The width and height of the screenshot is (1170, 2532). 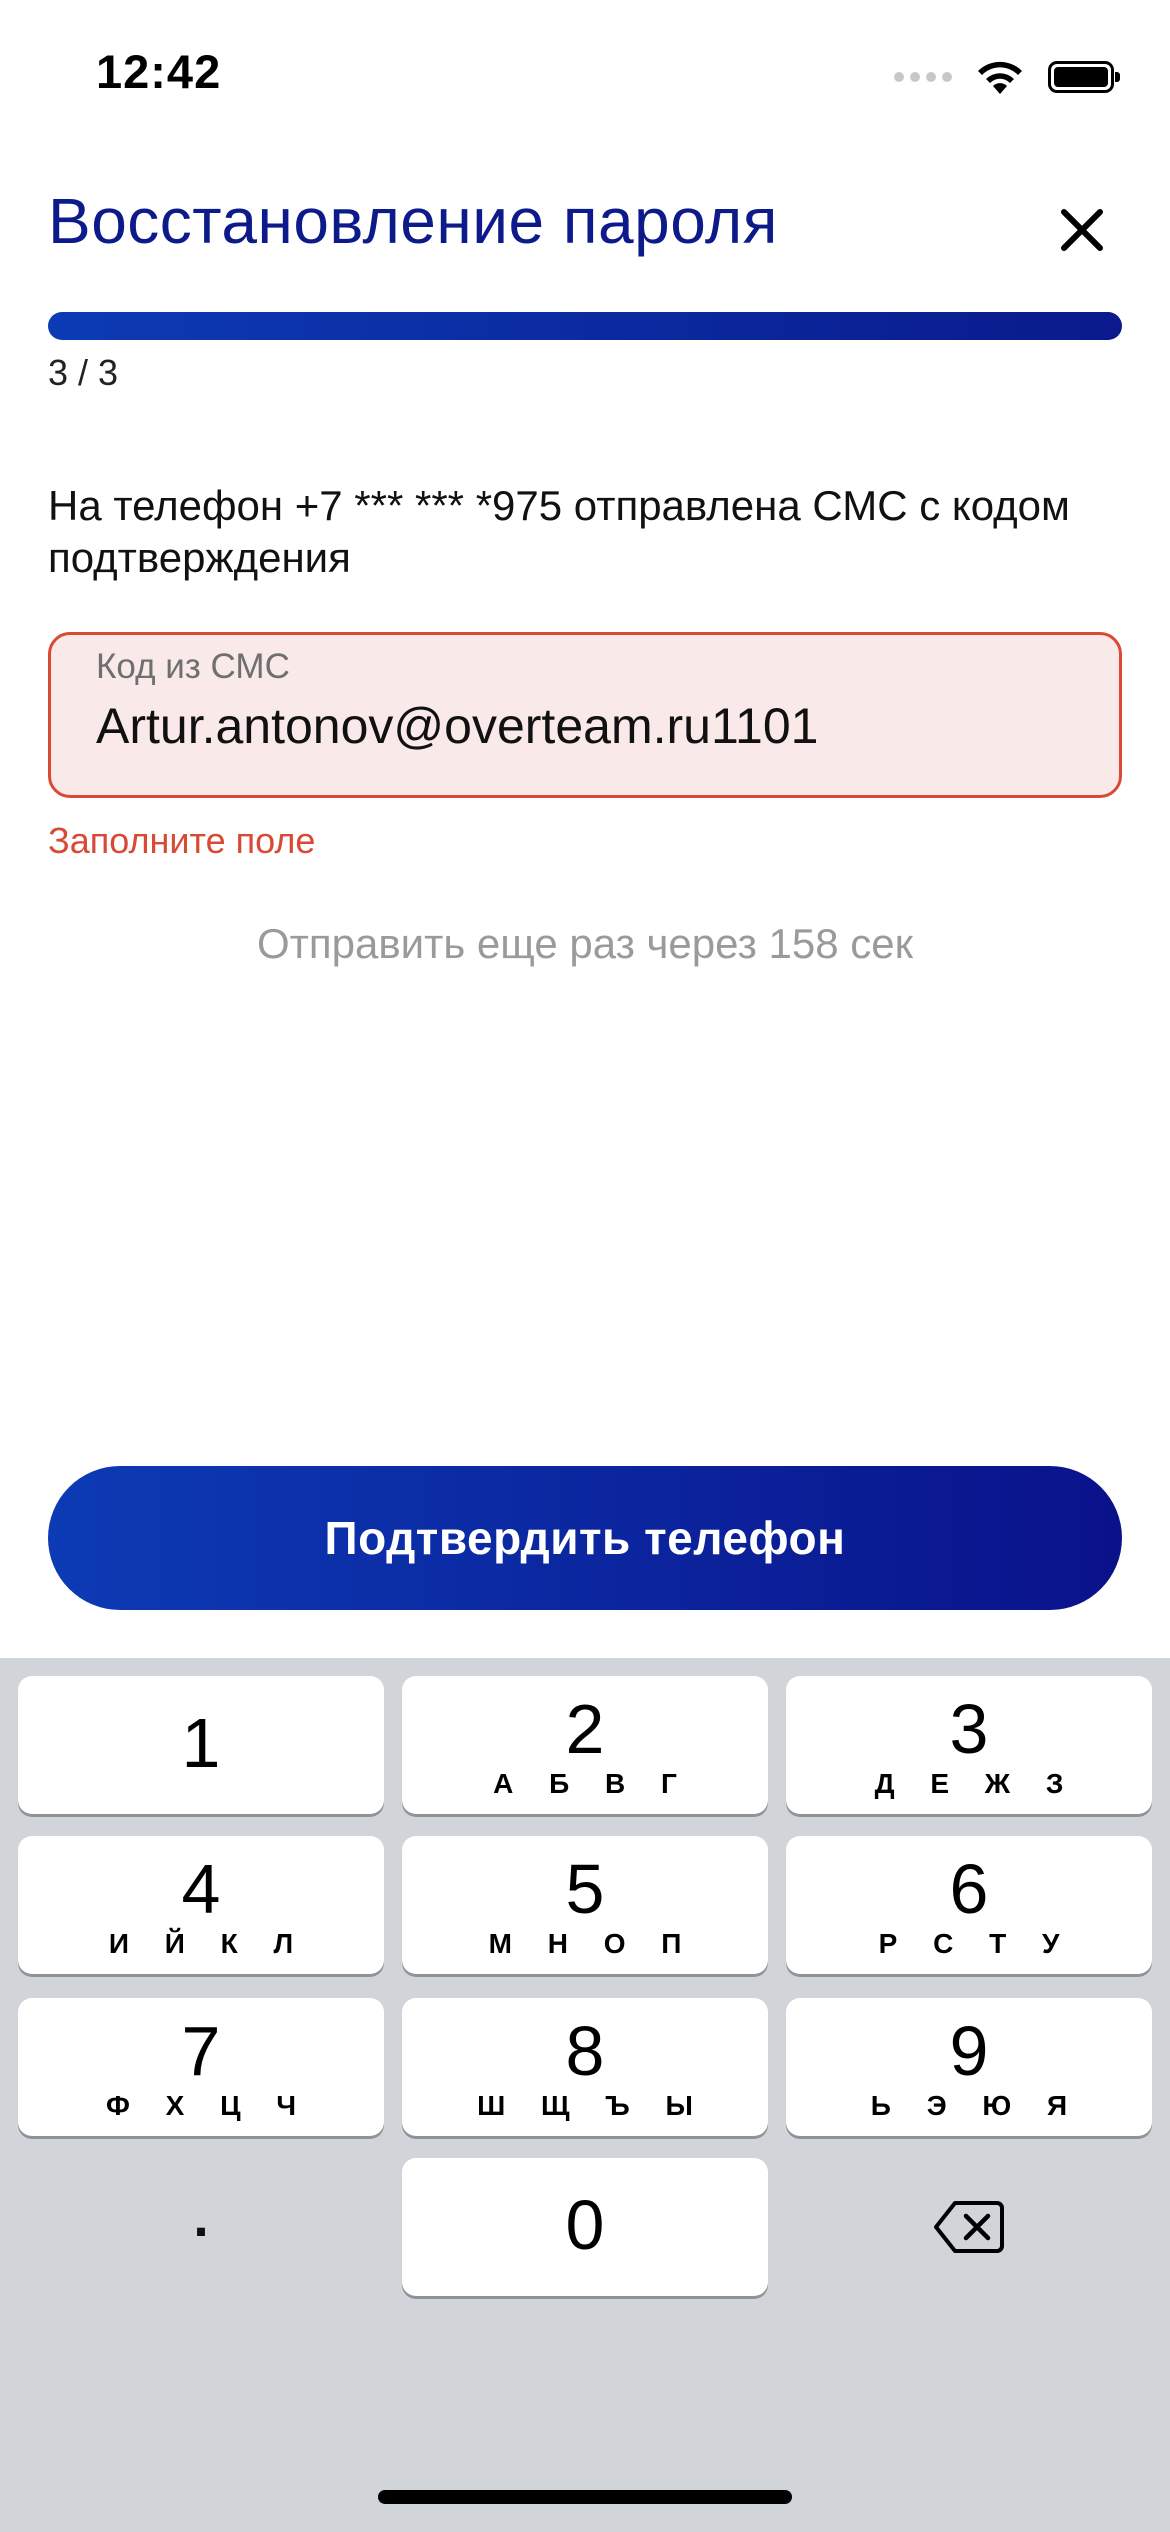 I want to click on page-title: Восстановление пароля, so click(x=413, y=221).